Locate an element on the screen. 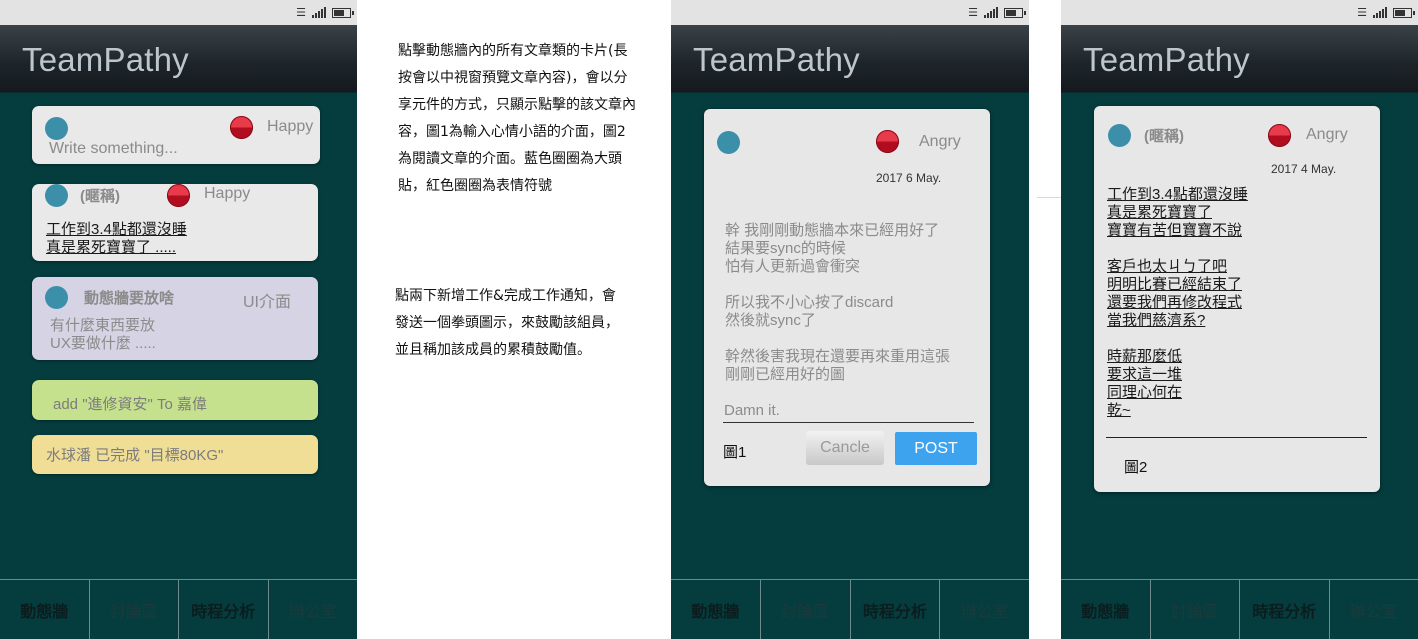  body-line: 結果要sync的時候 is located at coordinates (785, 248).